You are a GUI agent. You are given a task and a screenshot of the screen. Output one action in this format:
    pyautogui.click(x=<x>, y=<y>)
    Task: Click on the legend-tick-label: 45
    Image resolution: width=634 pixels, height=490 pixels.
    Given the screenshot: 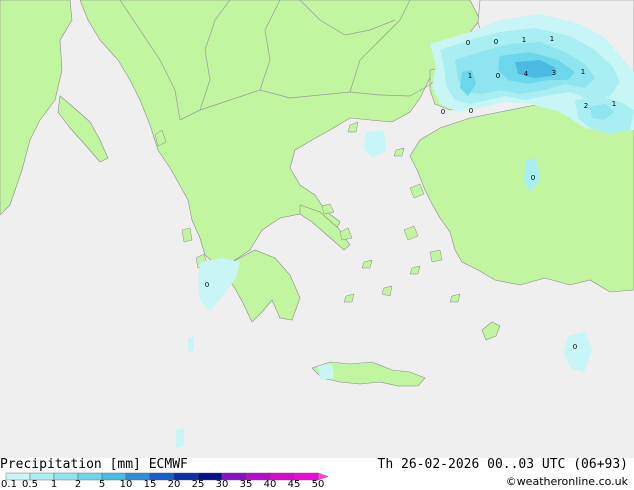 What is the action you would take?
    pyautogui.click(x=294, y=484)
    